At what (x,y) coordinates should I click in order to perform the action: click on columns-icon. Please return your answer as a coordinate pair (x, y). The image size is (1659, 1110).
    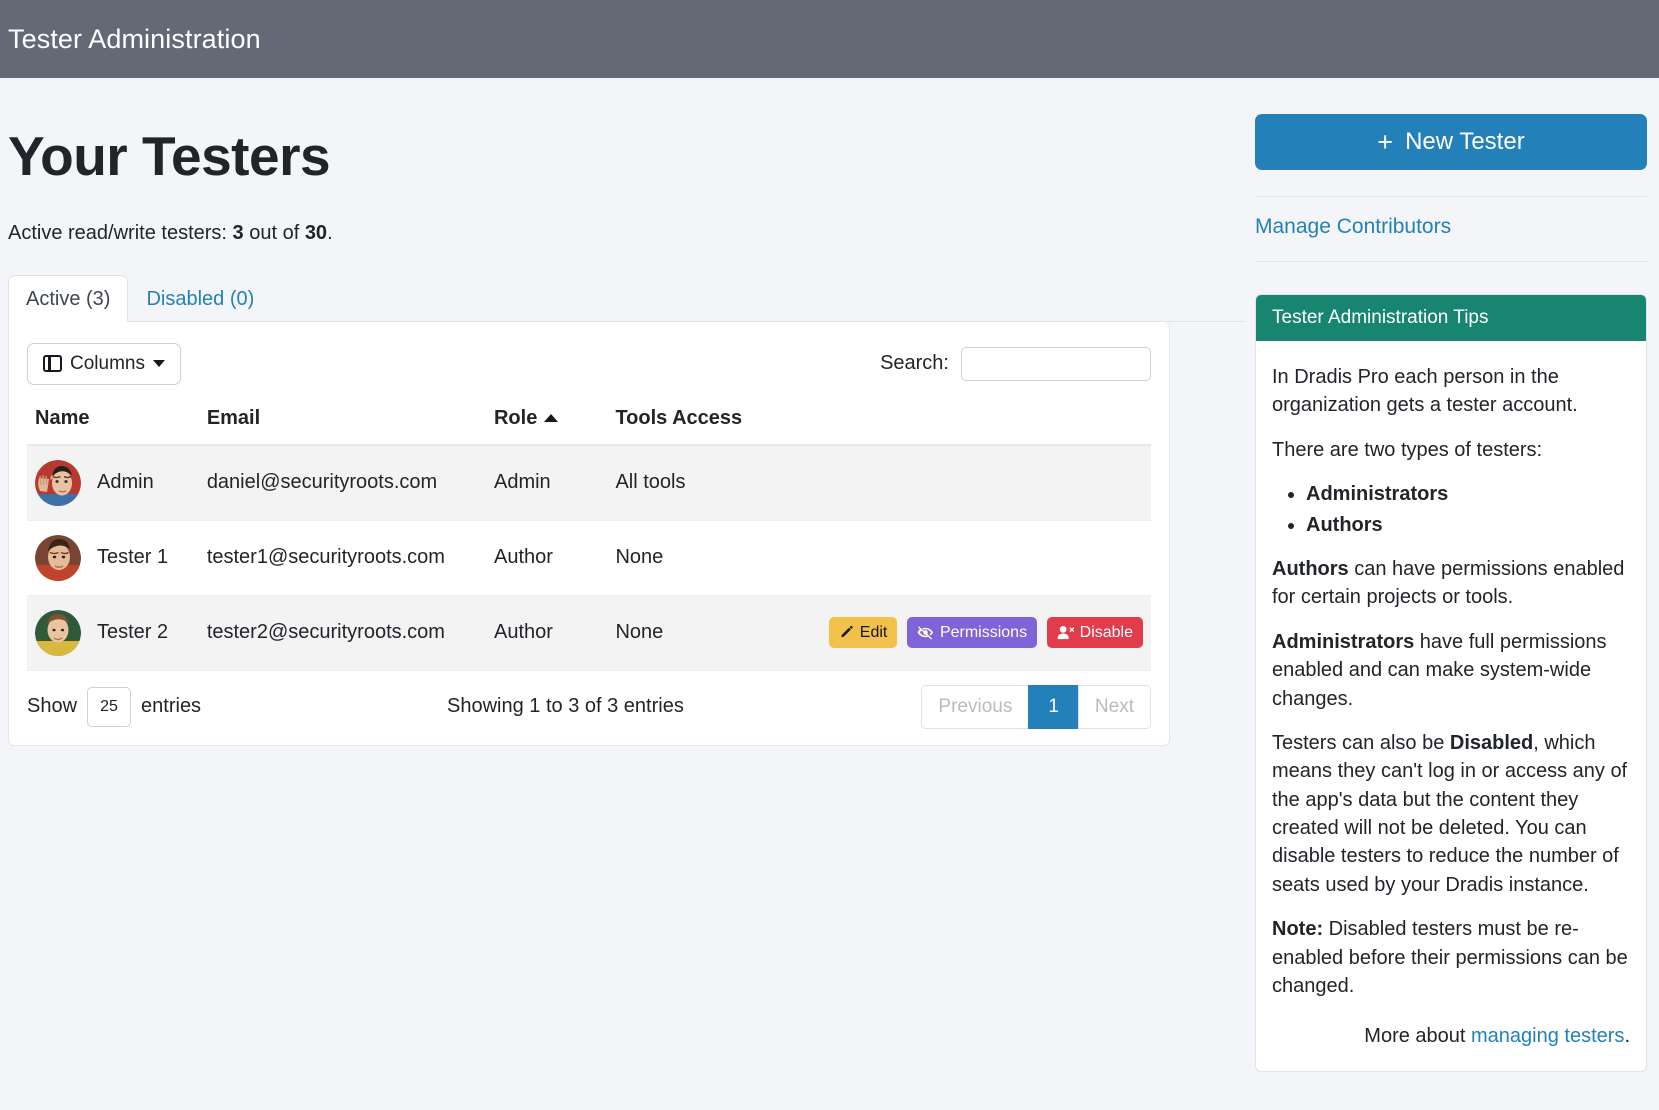
    Looking at the image, I should click on (52, 364).